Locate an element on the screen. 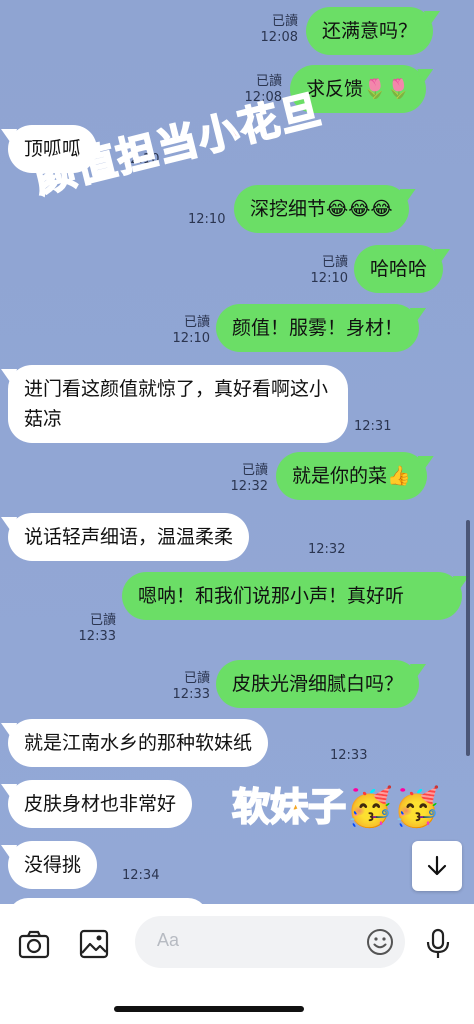 This screenshot has width=474, height=1024. emoji-icon is located at coordinates (380, 942).